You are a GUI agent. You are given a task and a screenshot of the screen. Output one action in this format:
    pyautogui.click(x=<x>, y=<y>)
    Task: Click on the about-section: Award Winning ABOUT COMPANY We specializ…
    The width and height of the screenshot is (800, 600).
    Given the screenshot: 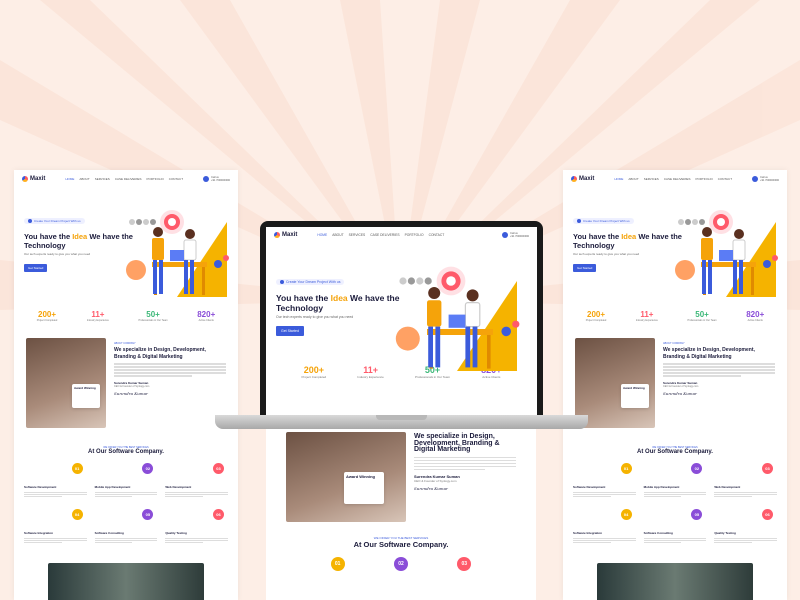 What is the action you would take?
    pyautogui.click(x=126, y=383)
    